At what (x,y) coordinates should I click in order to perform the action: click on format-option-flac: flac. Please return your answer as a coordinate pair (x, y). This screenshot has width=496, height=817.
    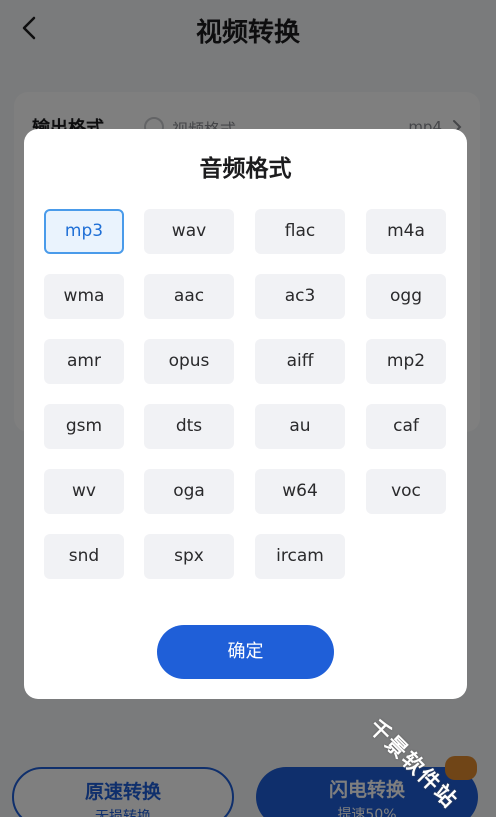
    Looking at the image, I should click on (300, 231).